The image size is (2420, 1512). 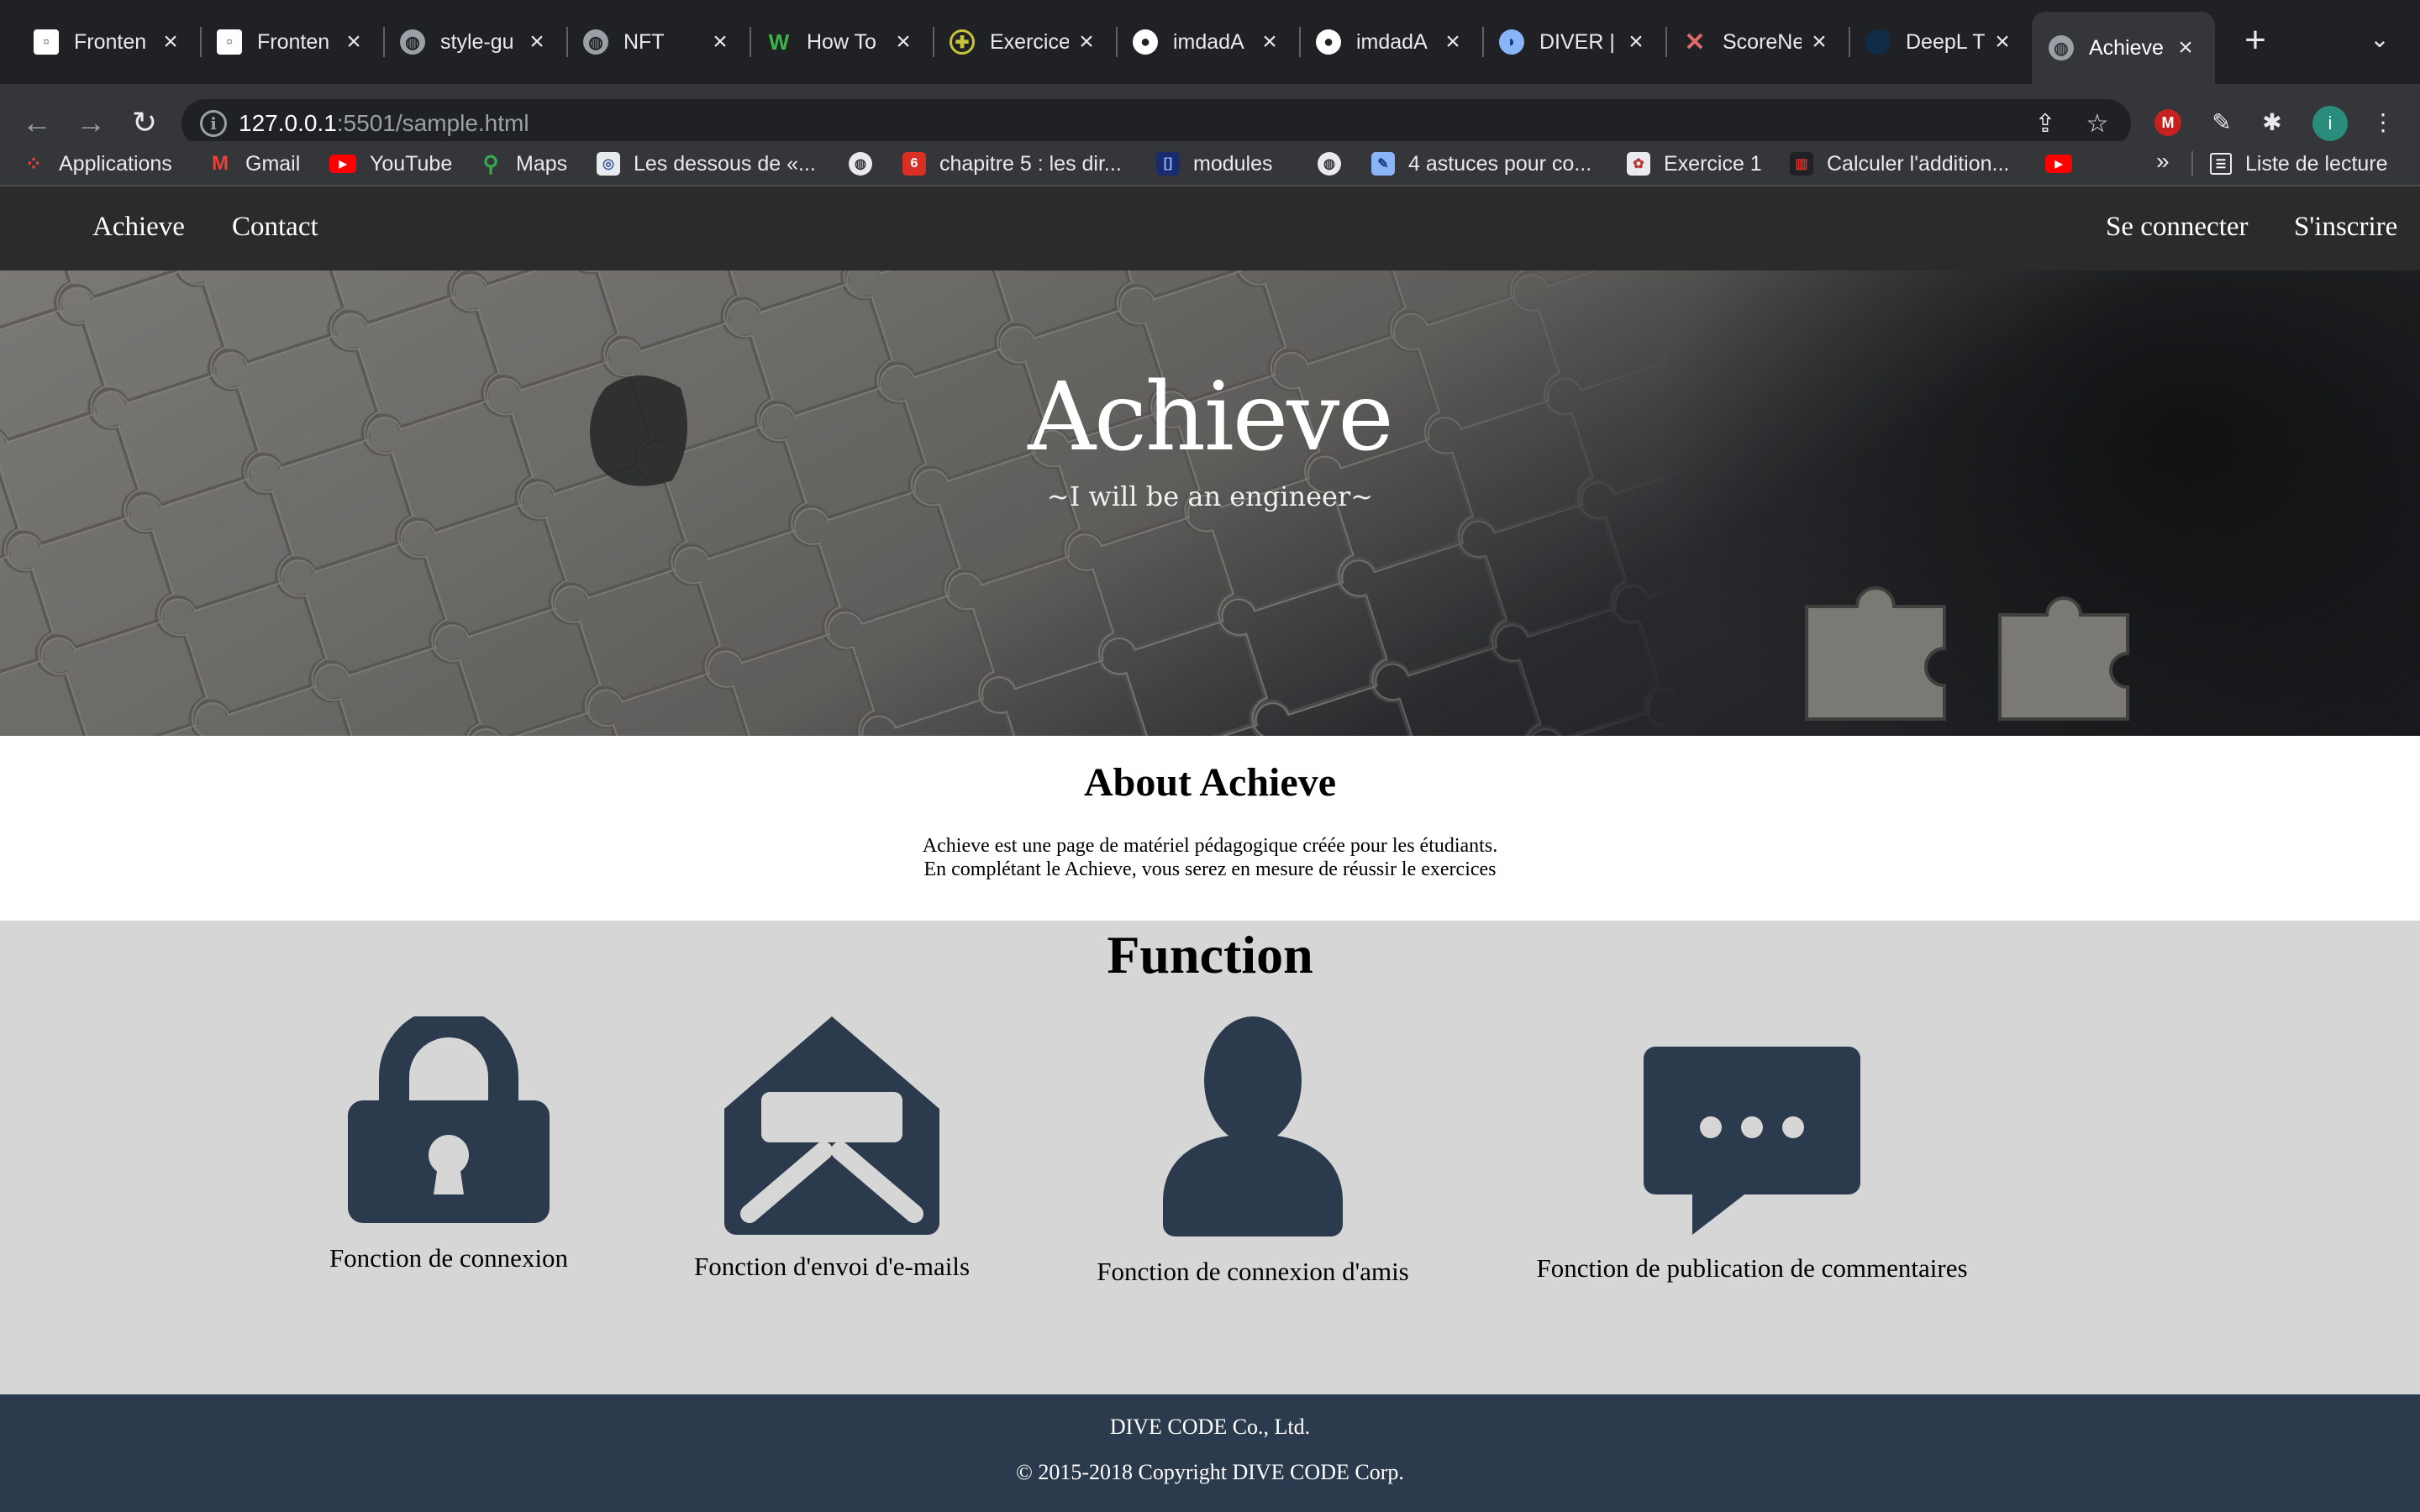 What do you see at coordinates (288, 123) in the screenshot?
I see `url-host: 127.0.0.1` at bounding box center [288, 123].